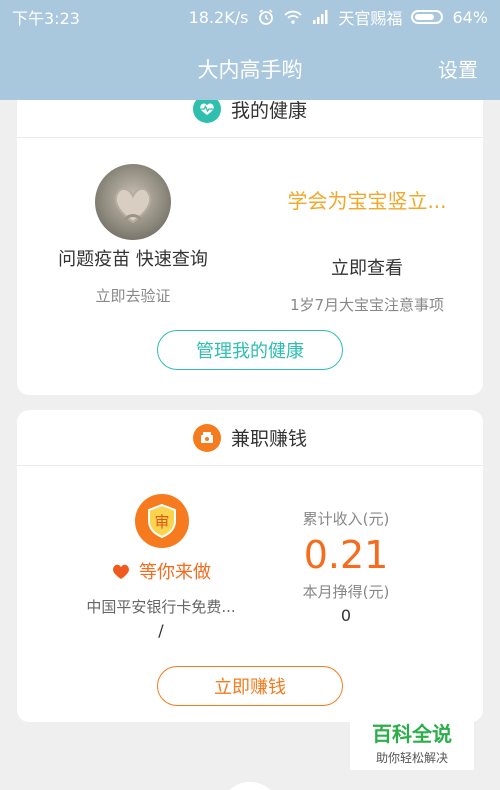 The width and height of the screenshot is (500, 790). What do you see at coordinates (250, 350) in the screenshot?
I see `manage-health-button: 管理我的健康` at bounding box center [250, 350].